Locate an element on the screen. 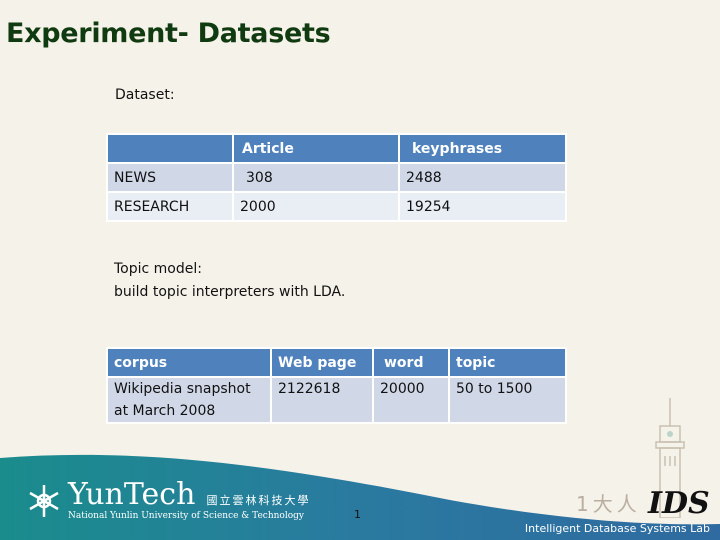  slide-title: Experiment- Datasets is located at coordinates (168, 33).